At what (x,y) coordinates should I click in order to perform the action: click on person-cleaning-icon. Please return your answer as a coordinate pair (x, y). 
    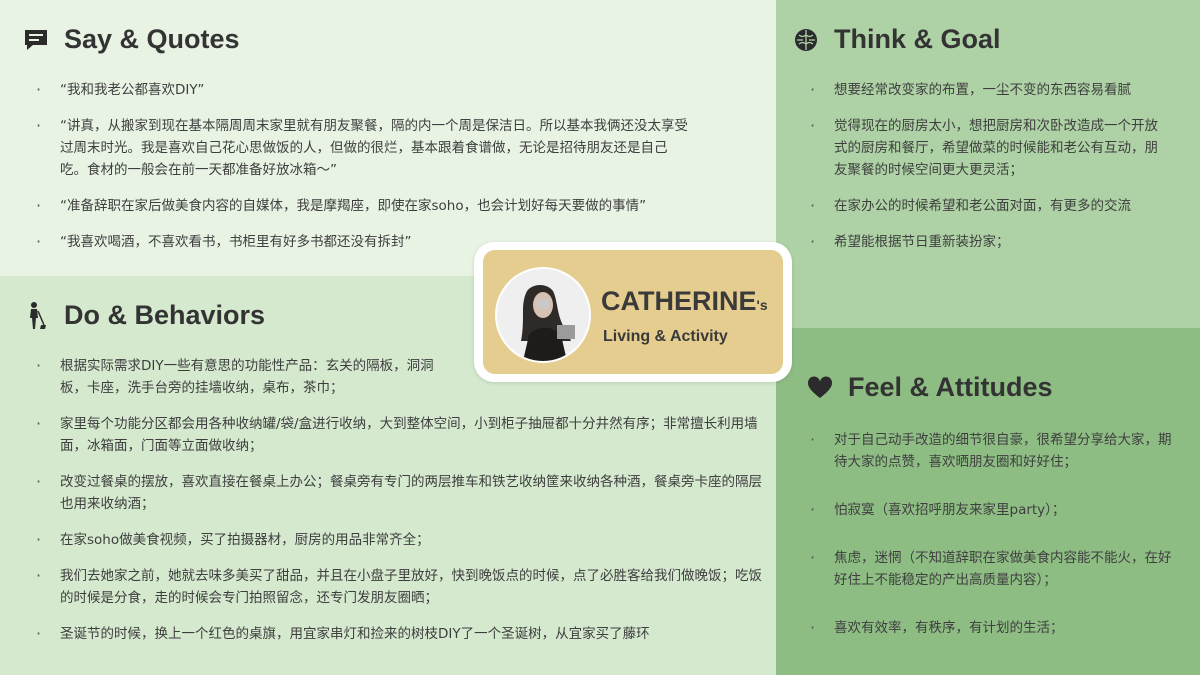
    Looking at the image, I should click on (36, 315).